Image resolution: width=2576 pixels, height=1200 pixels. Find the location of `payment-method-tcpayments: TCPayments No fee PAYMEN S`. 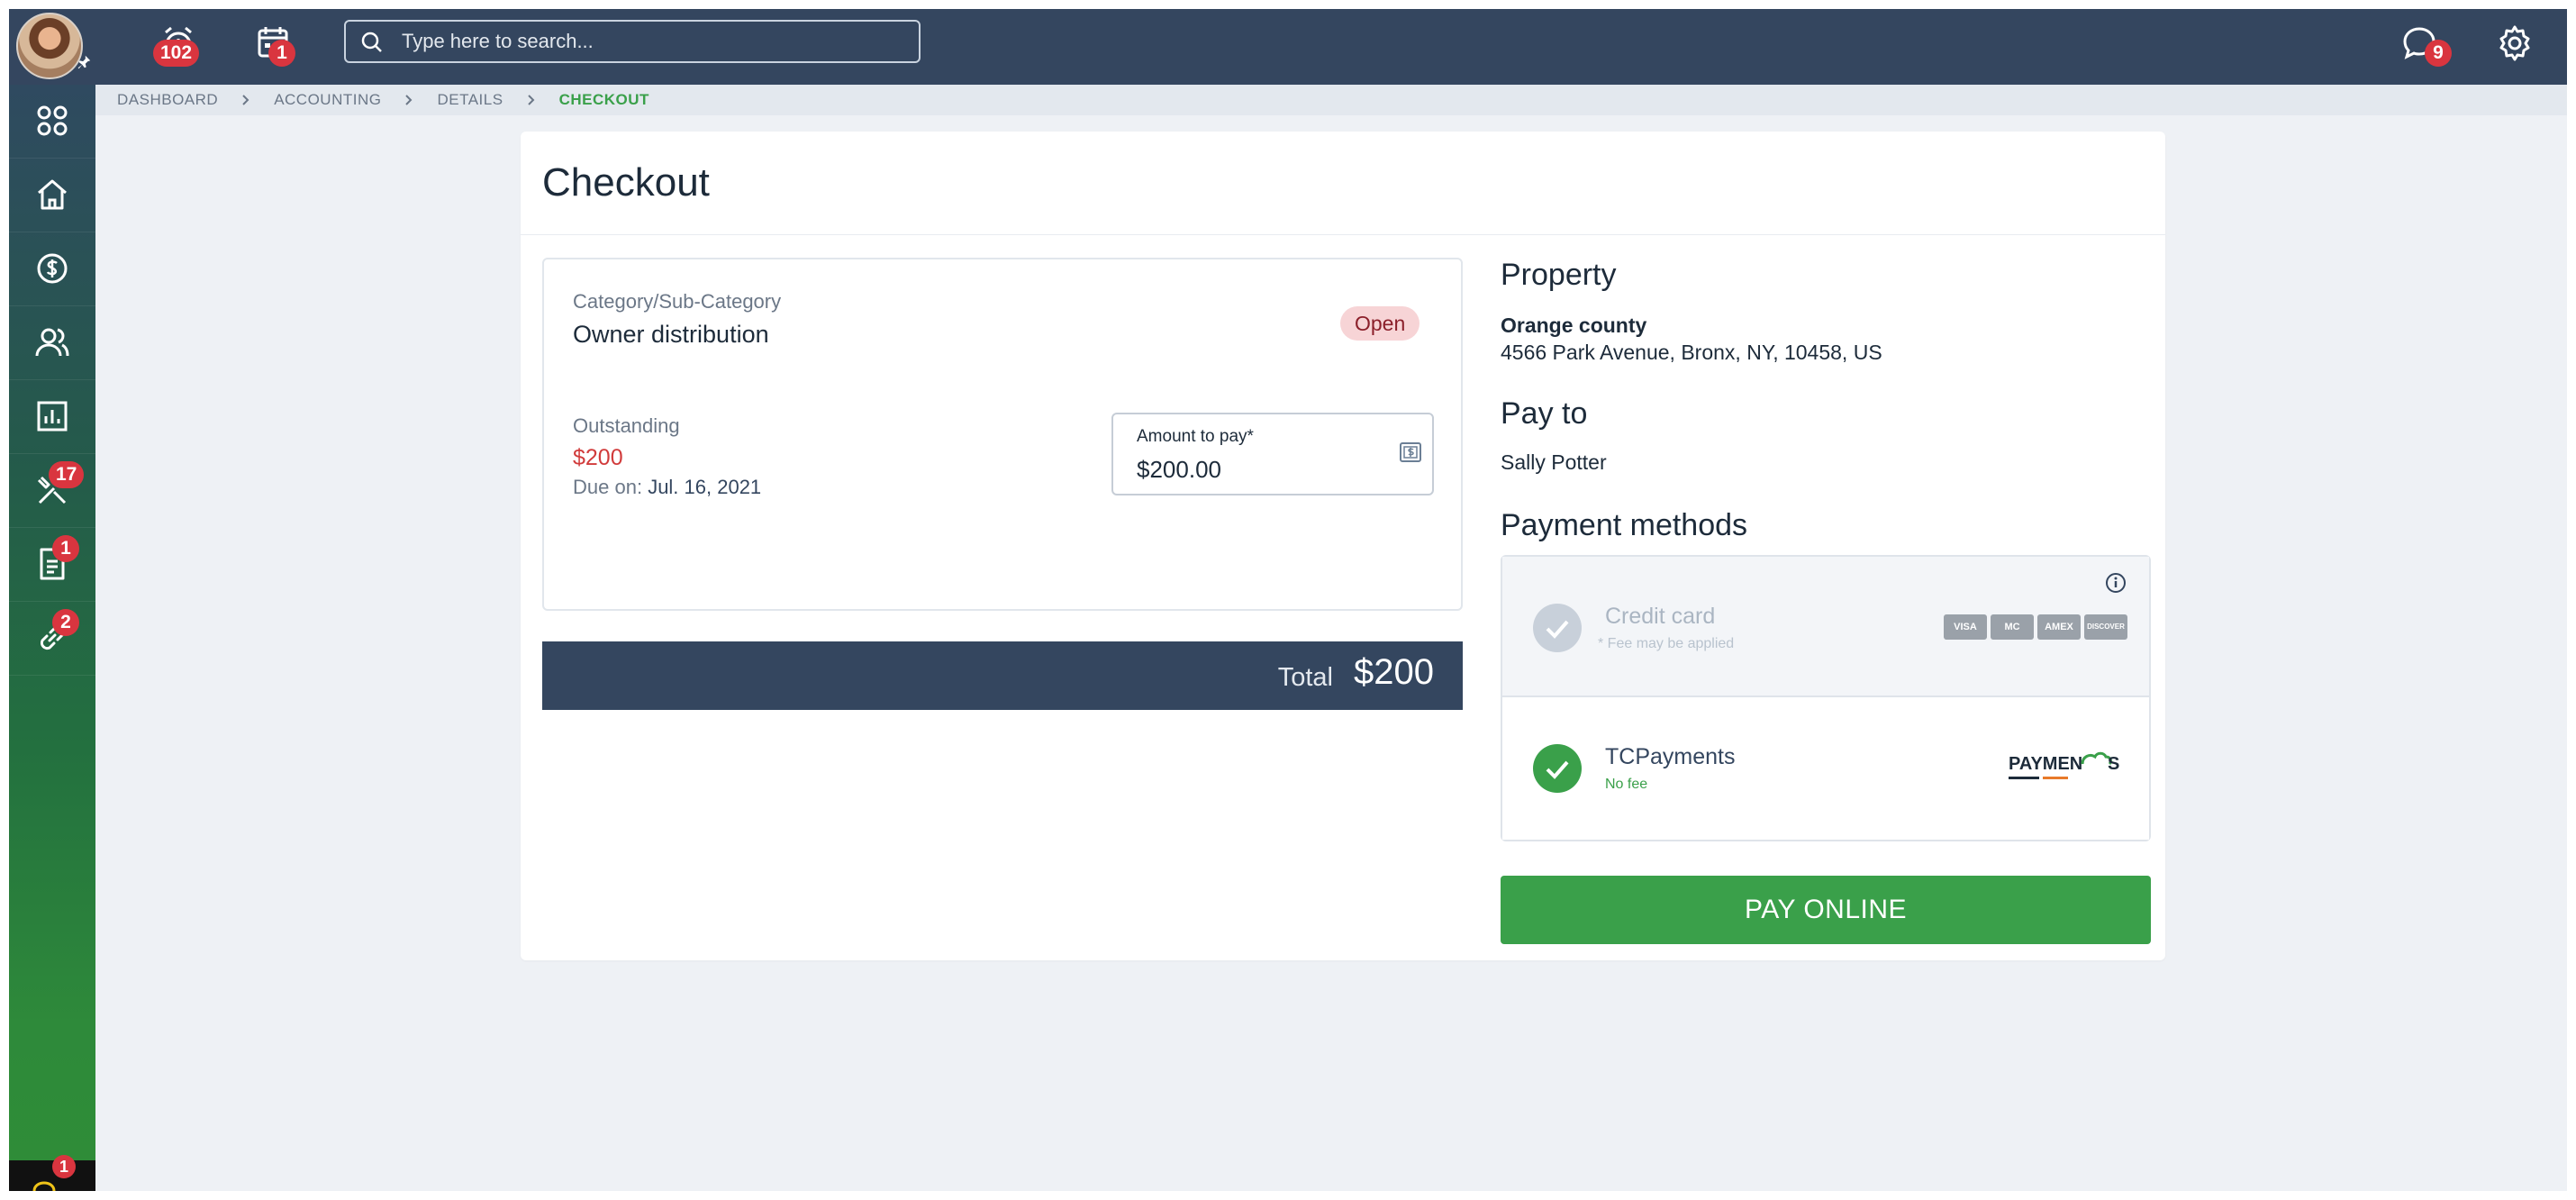

payment-method-tcpayments: TCPayments No fee PAYMEN S is located at coordinates (1825, 769).